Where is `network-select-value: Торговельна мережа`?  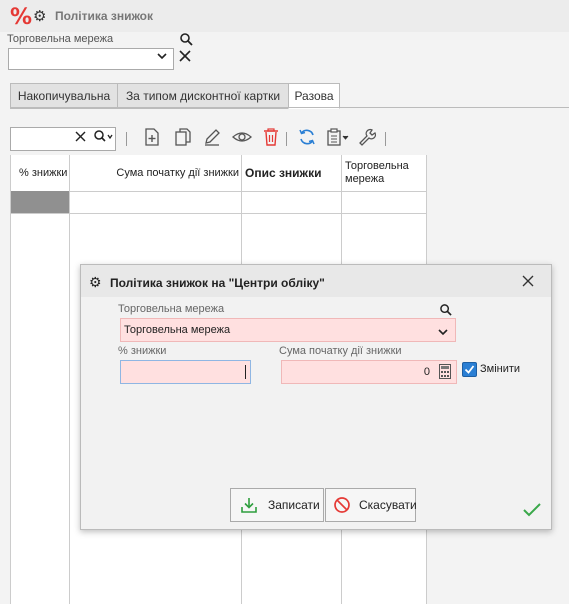 network-select-value: Торговельна мережа is located at coordinates (177, 330).